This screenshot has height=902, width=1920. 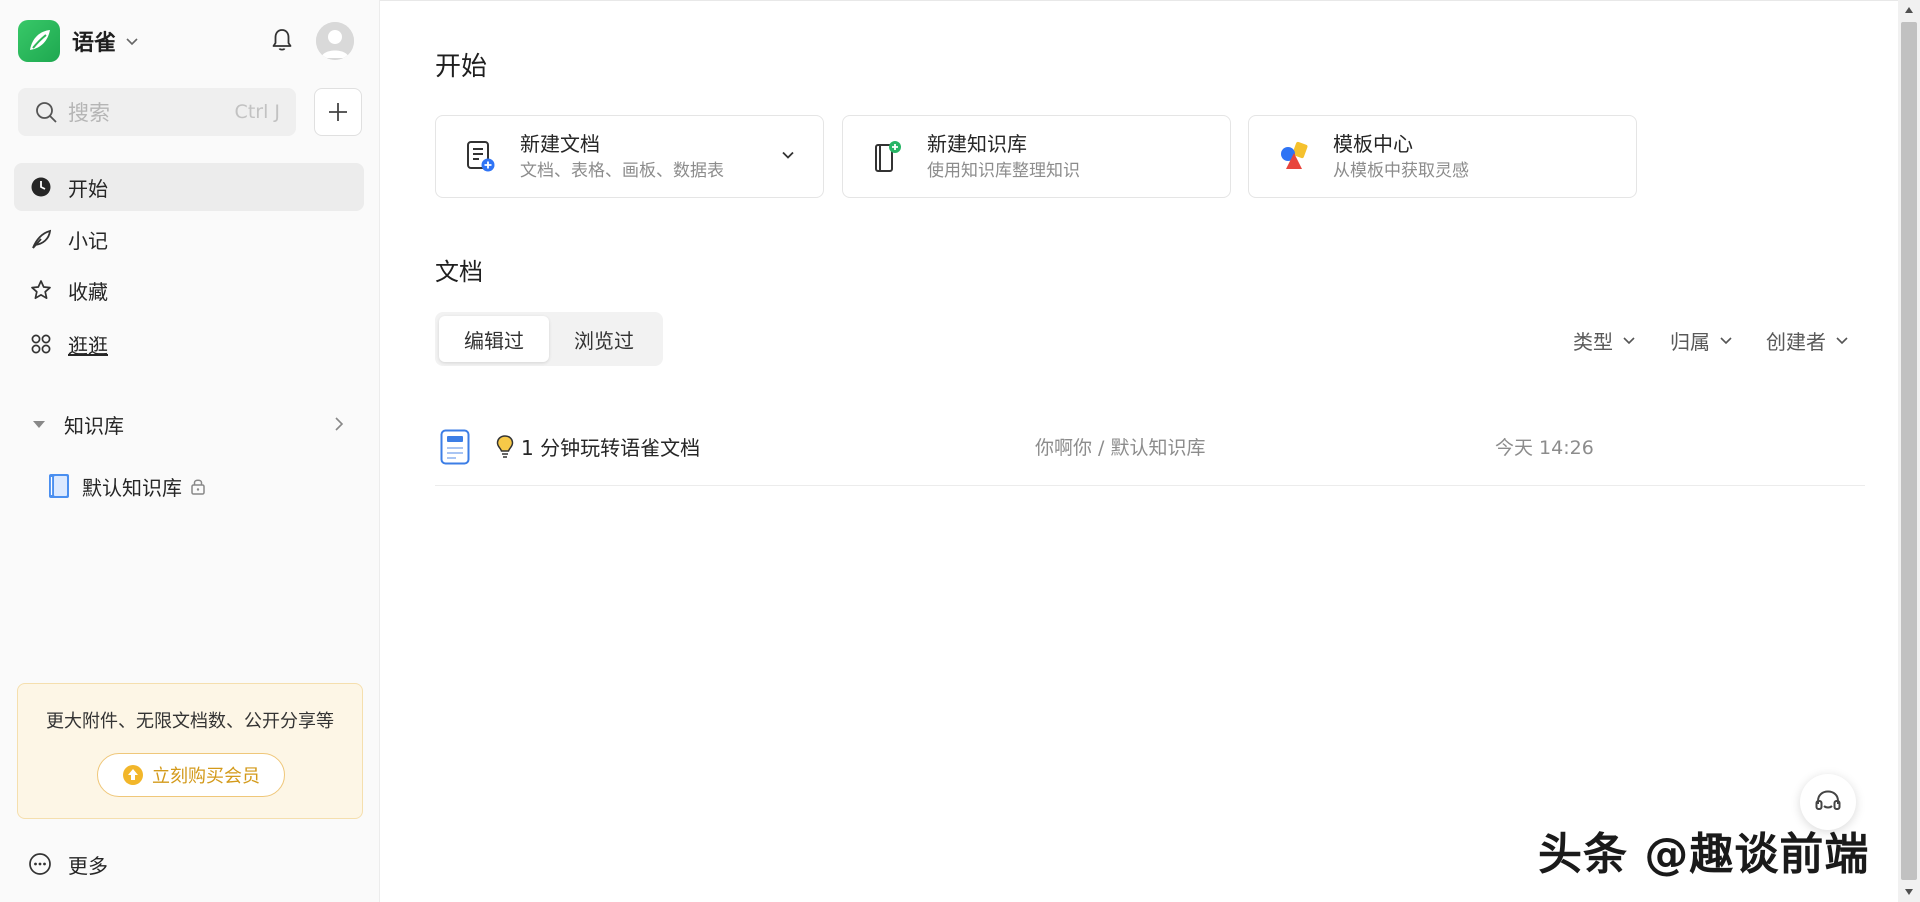 What do you see at coordinates (94, 425) in the screenshot?
I see `knowledge-base-label: 知识库` at bounding box center [94, 425].